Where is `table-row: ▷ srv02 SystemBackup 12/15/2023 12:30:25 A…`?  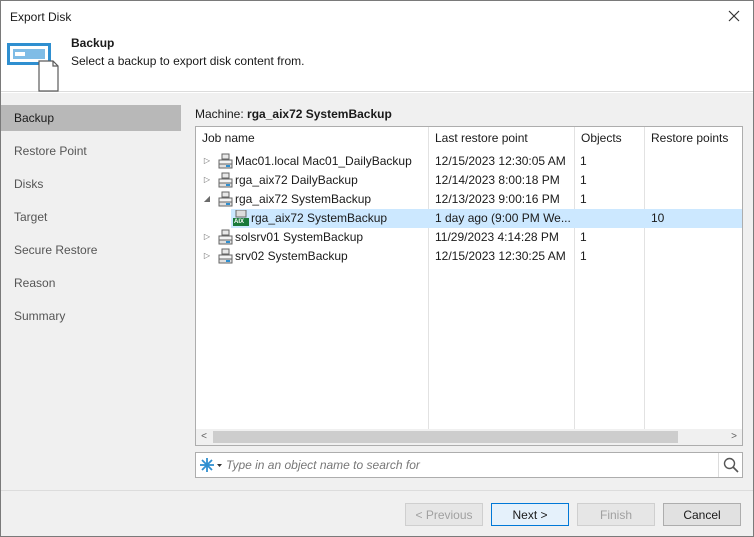
table-row: ▷ srv02 SystemBackup 12/15/2023 12:30:25 A… is located at coordinates (469, 256).